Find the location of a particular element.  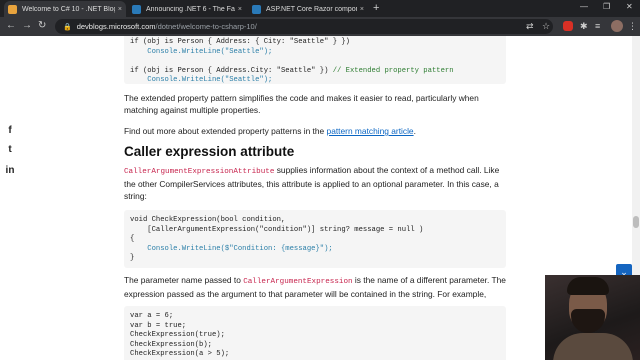

url-host: devblogs.microsoft.com is located at coordinates (116, 26).